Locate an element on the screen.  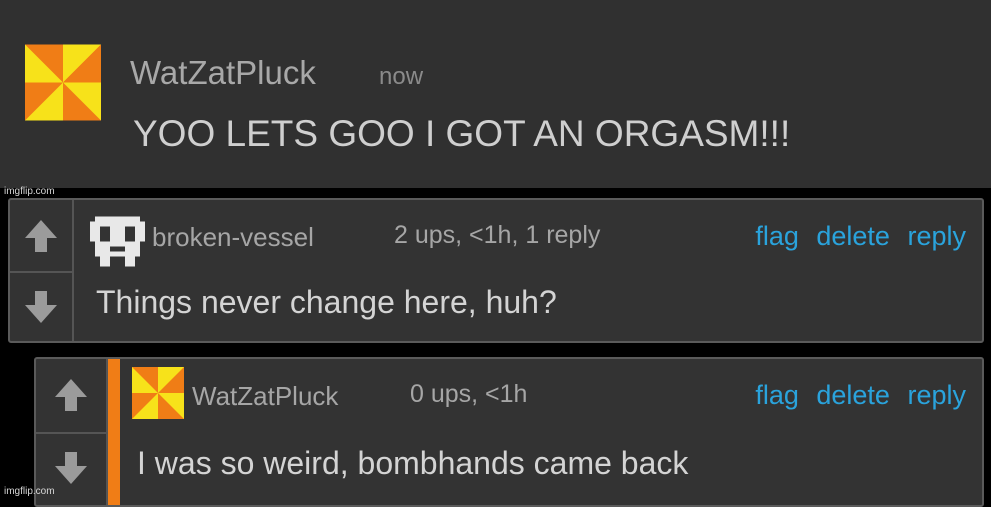
comment-meta: 0 ups, <1h is located at coordinates (469, 394).